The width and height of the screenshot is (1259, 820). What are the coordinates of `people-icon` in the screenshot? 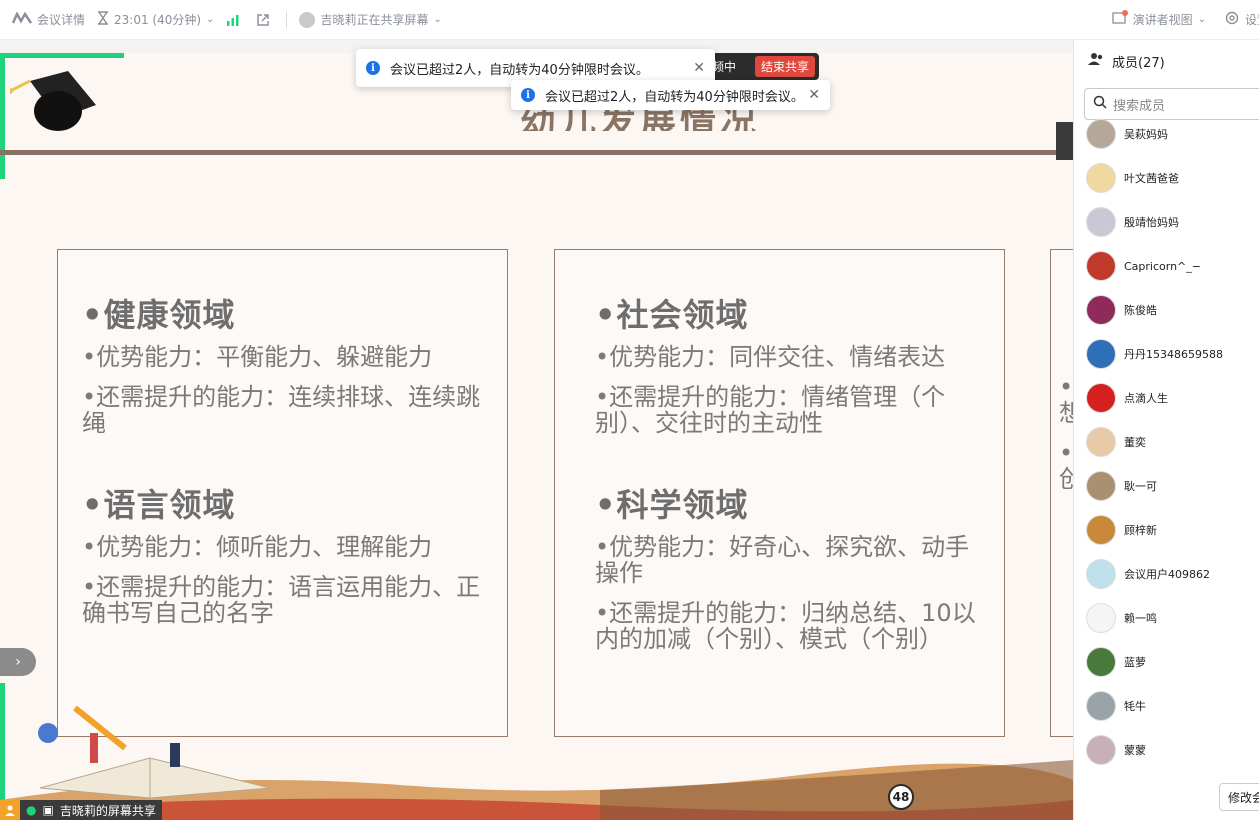 It's located at (1096, 61).